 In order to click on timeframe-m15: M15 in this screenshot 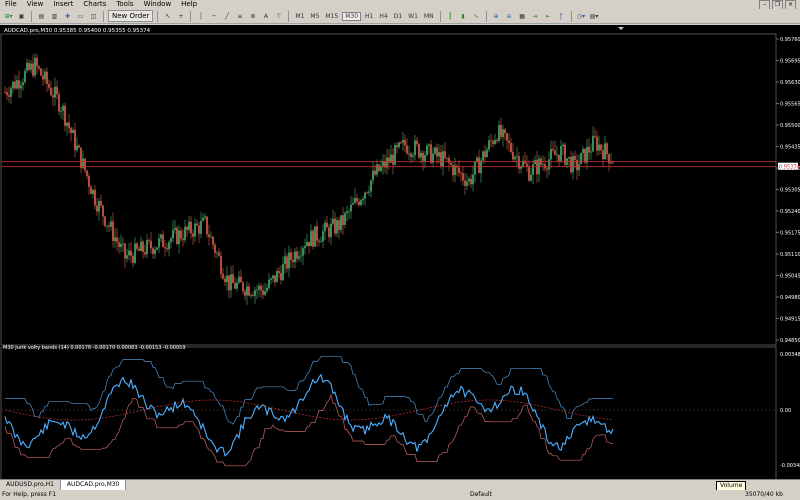, I will do `click(331, 16)`.